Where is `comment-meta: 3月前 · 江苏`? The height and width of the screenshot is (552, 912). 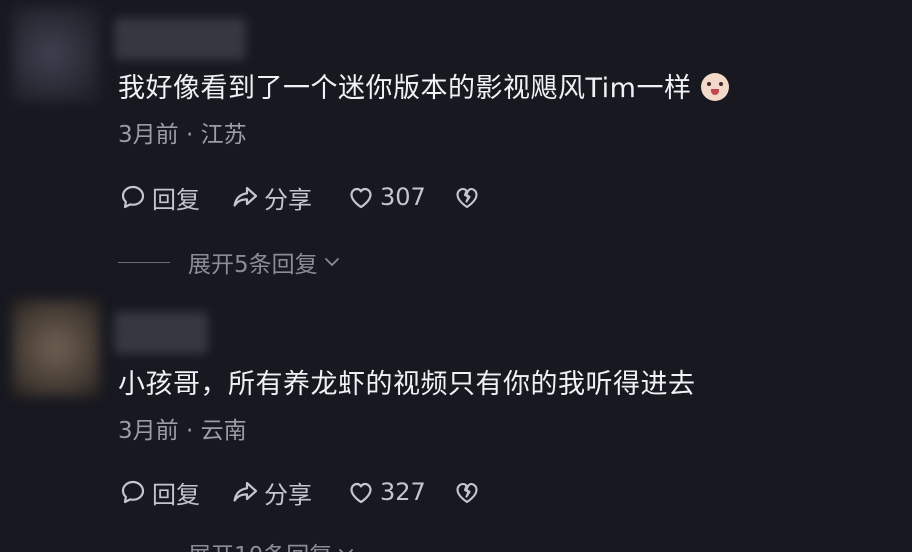 comment-meta: 3月前 · 江苏 is located at coordinates (182, 135).